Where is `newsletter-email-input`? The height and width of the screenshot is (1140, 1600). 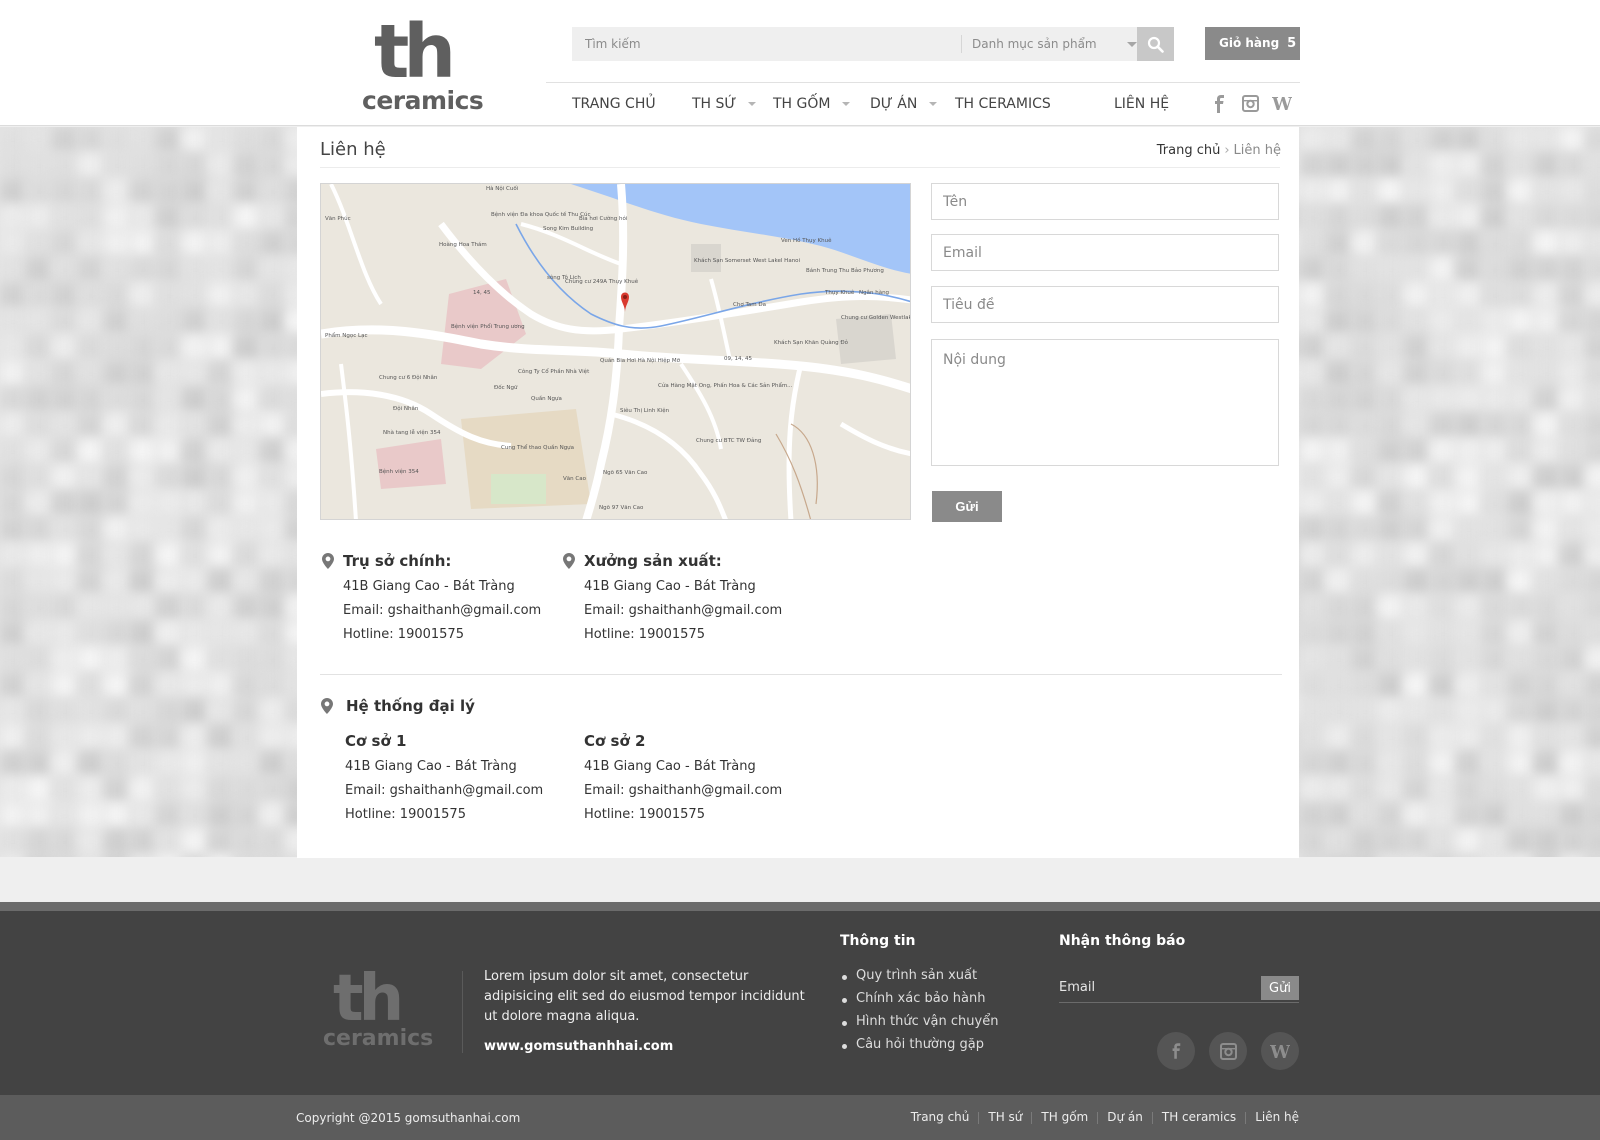 newsletter-email-input is located at coordinates (1154, 987).